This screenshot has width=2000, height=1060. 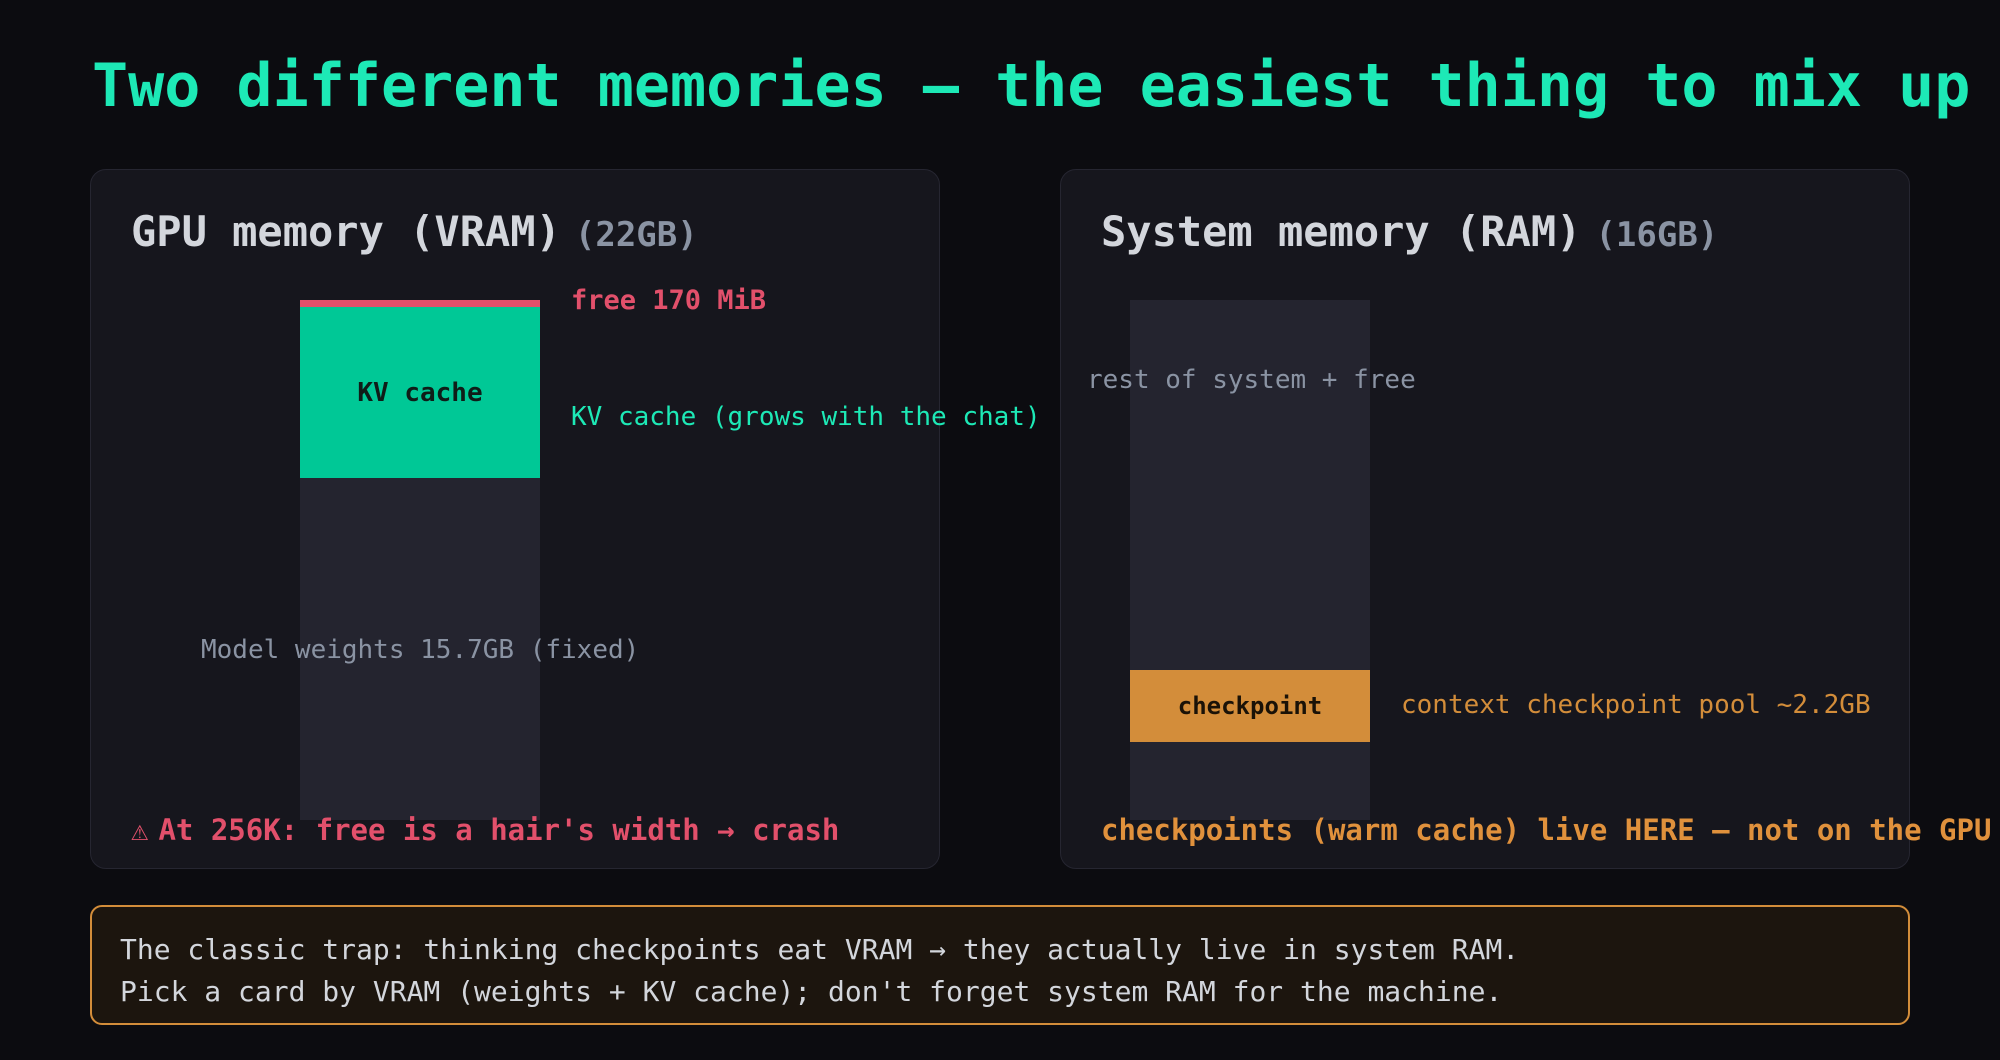 What do you see at coordinates (140, 830) in the screenshot?
I see `warning-icon: ⚠` at bounding box center [140, 830].